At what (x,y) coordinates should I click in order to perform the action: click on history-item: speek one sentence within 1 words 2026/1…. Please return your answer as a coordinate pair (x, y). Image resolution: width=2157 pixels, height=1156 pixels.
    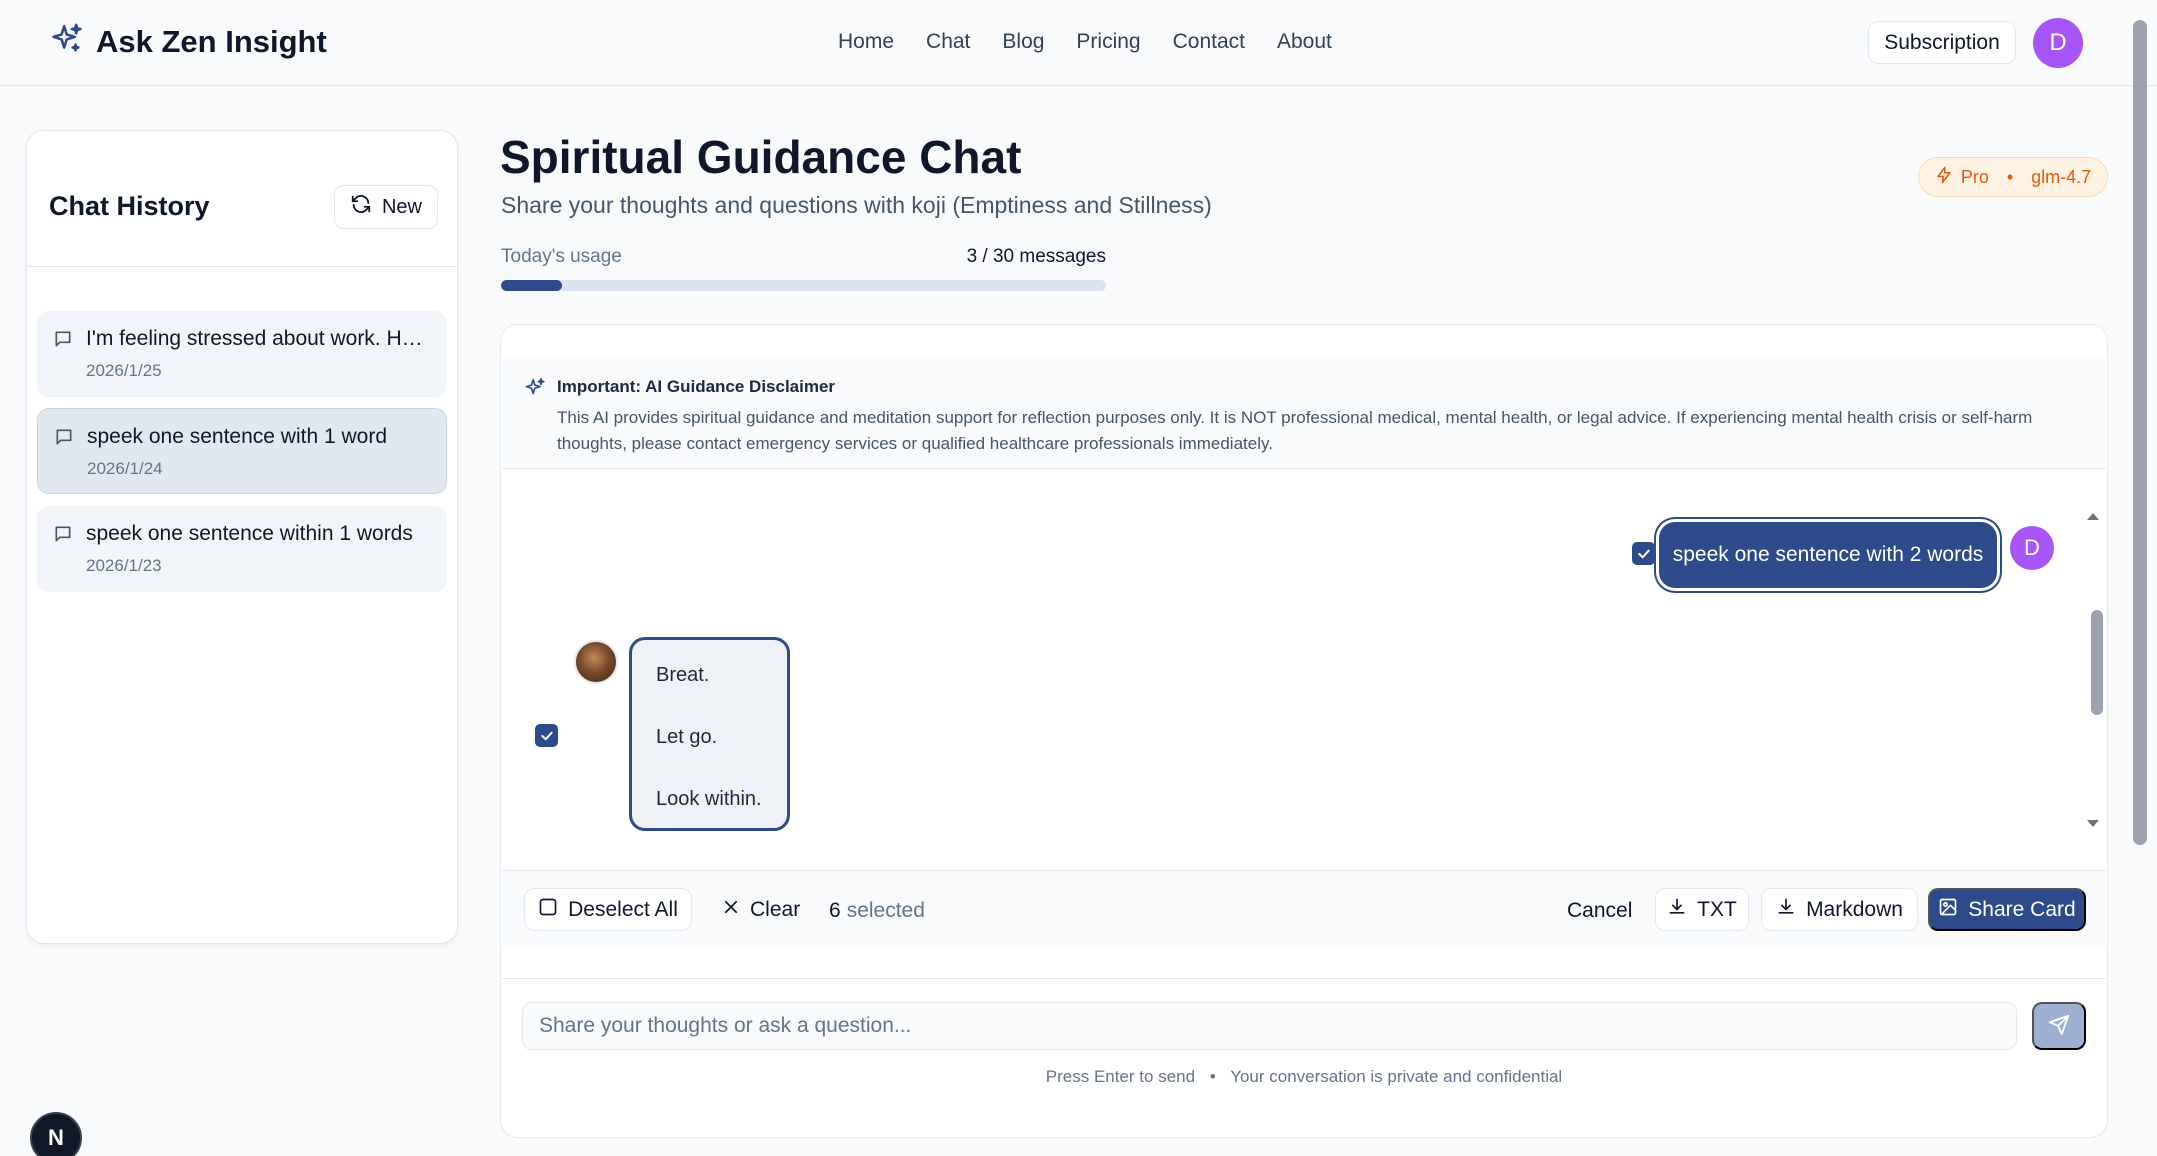
    Looking at the image, I should click on (242, 549).